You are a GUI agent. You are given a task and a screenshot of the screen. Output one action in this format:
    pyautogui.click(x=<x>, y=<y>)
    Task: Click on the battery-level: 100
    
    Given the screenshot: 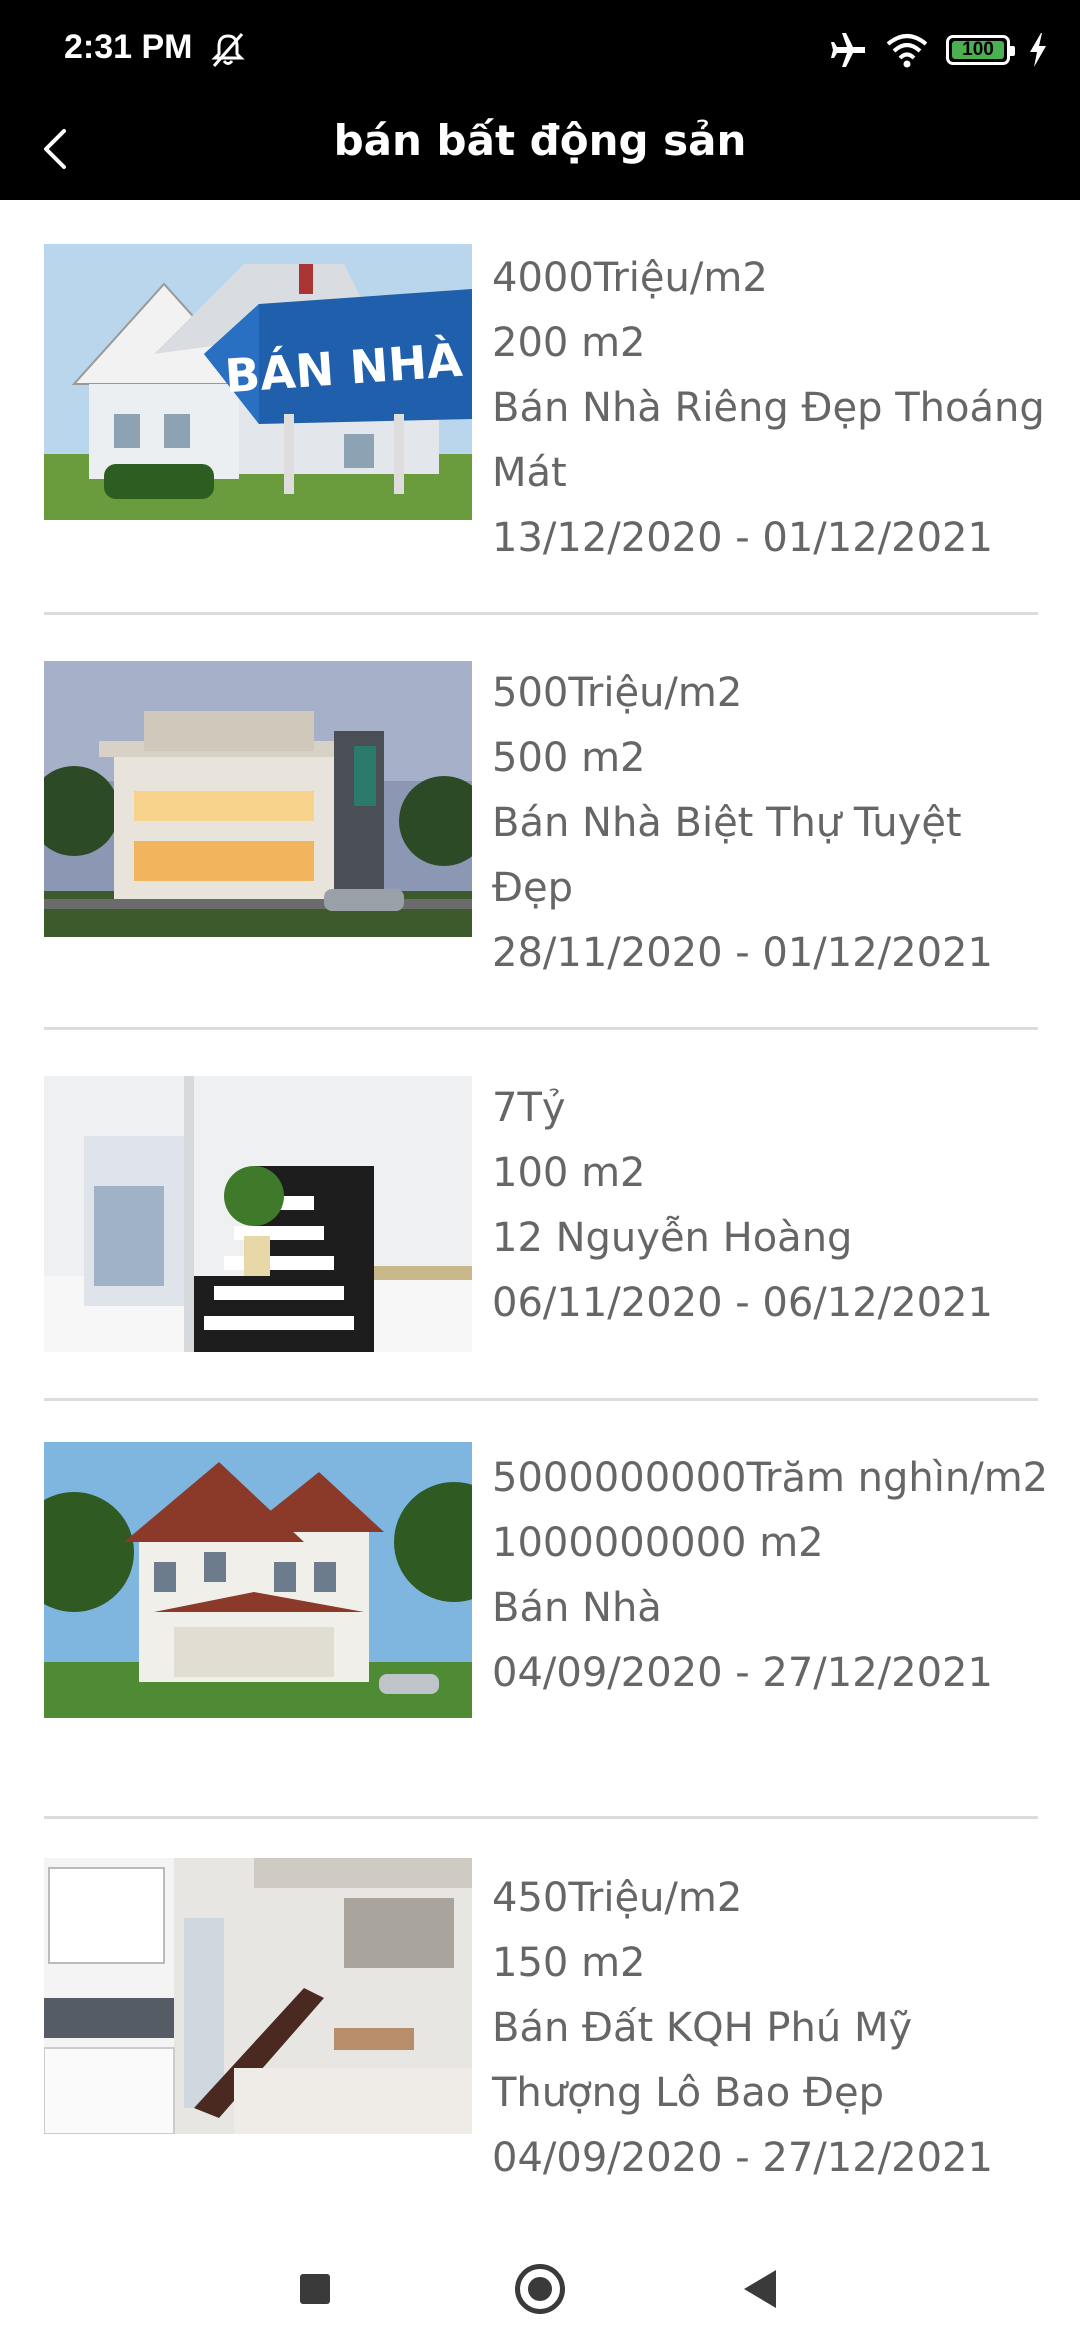 What is the action you would take?
    pyautogui.click(x=978, y=49)
    